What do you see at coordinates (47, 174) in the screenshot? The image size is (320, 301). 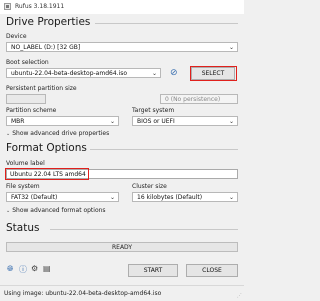 I see `volume-label-highlight` at bounding box center [47, 174].